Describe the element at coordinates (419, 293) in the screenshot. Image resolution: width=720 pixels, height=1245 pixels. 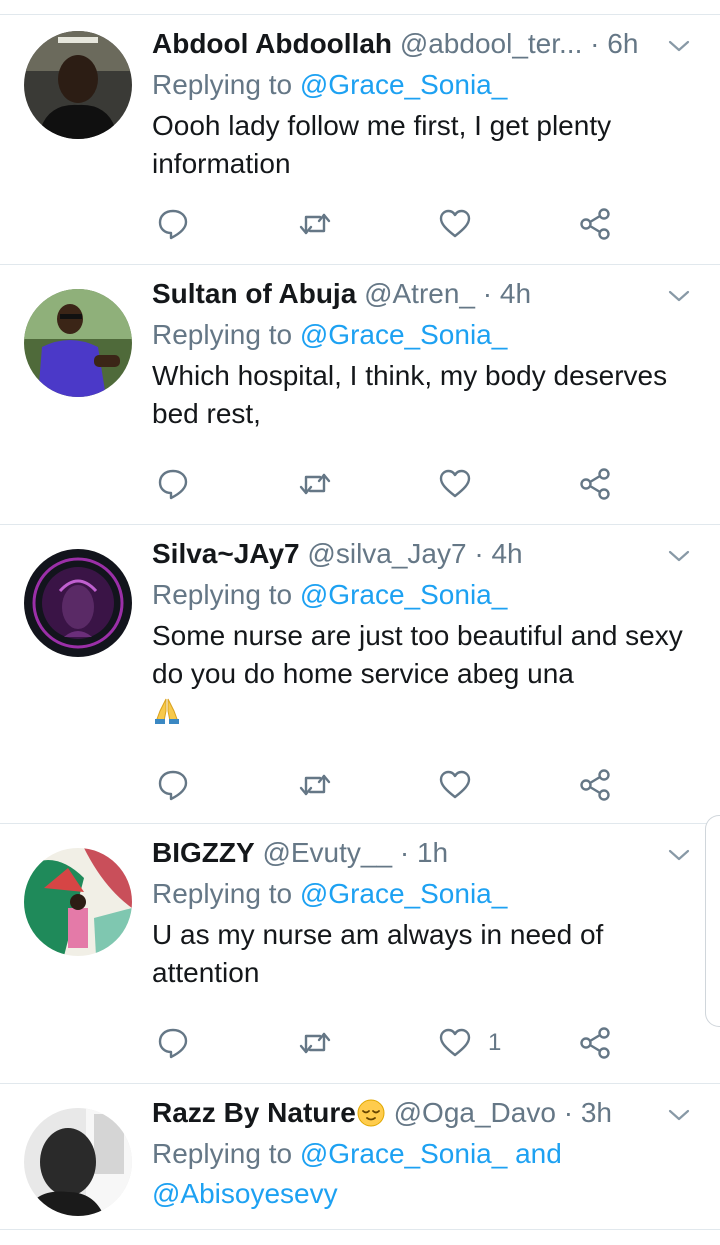
I see `user-handle: @Atren_` at that location.